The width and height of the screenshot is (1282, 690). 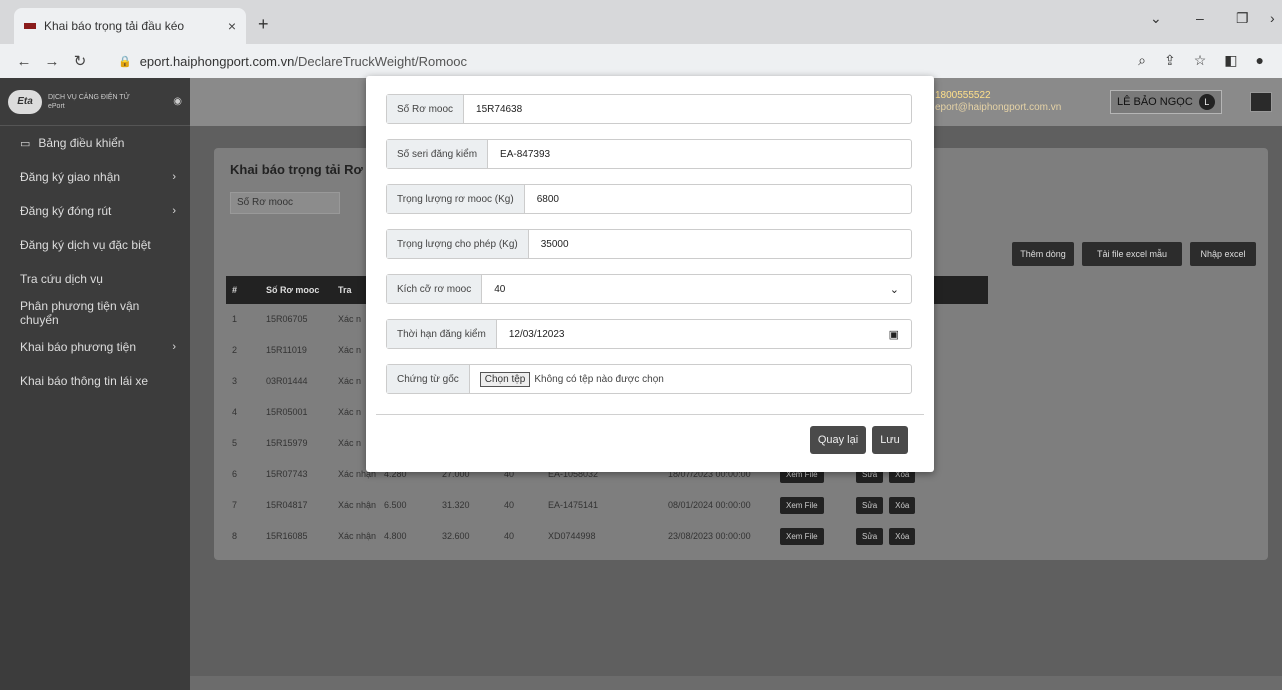 I want to click on table-cell: 2, so click(x=235, y=350).